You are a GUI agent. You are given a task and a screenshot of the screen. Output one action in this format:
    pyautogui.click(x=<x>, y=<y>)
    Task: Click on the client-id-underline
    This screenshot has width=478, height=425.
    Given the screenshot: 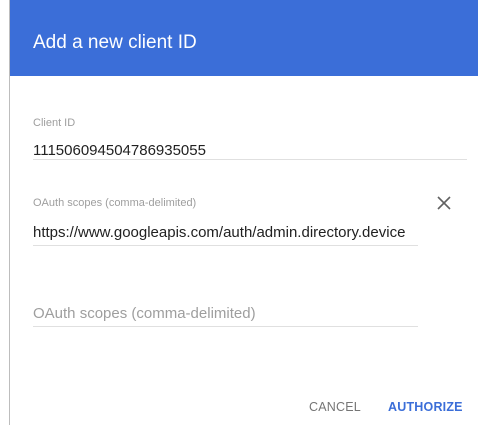 What is the action you would take?
    pyautogui.click(x=250, y=159)
    